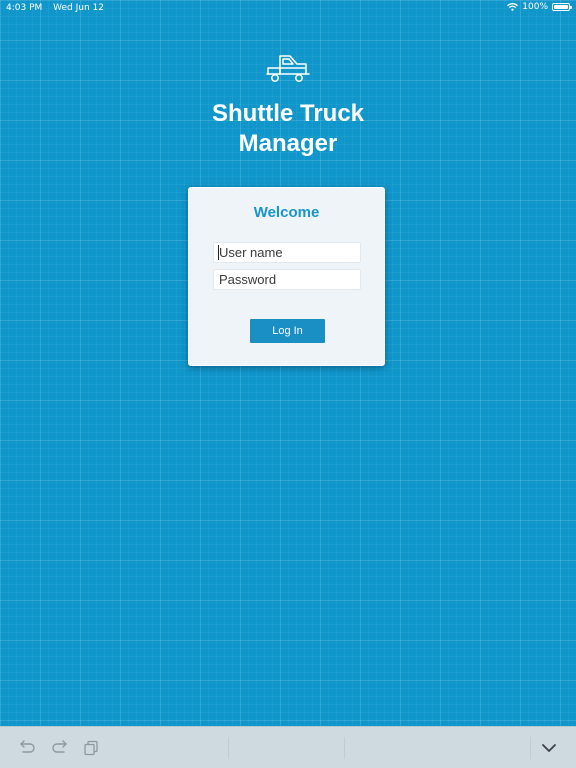  What do you see at coordinates (24, 8) in the screenshot?
I see `status-time: 4:03 PM` at bounding box center [24, 8].